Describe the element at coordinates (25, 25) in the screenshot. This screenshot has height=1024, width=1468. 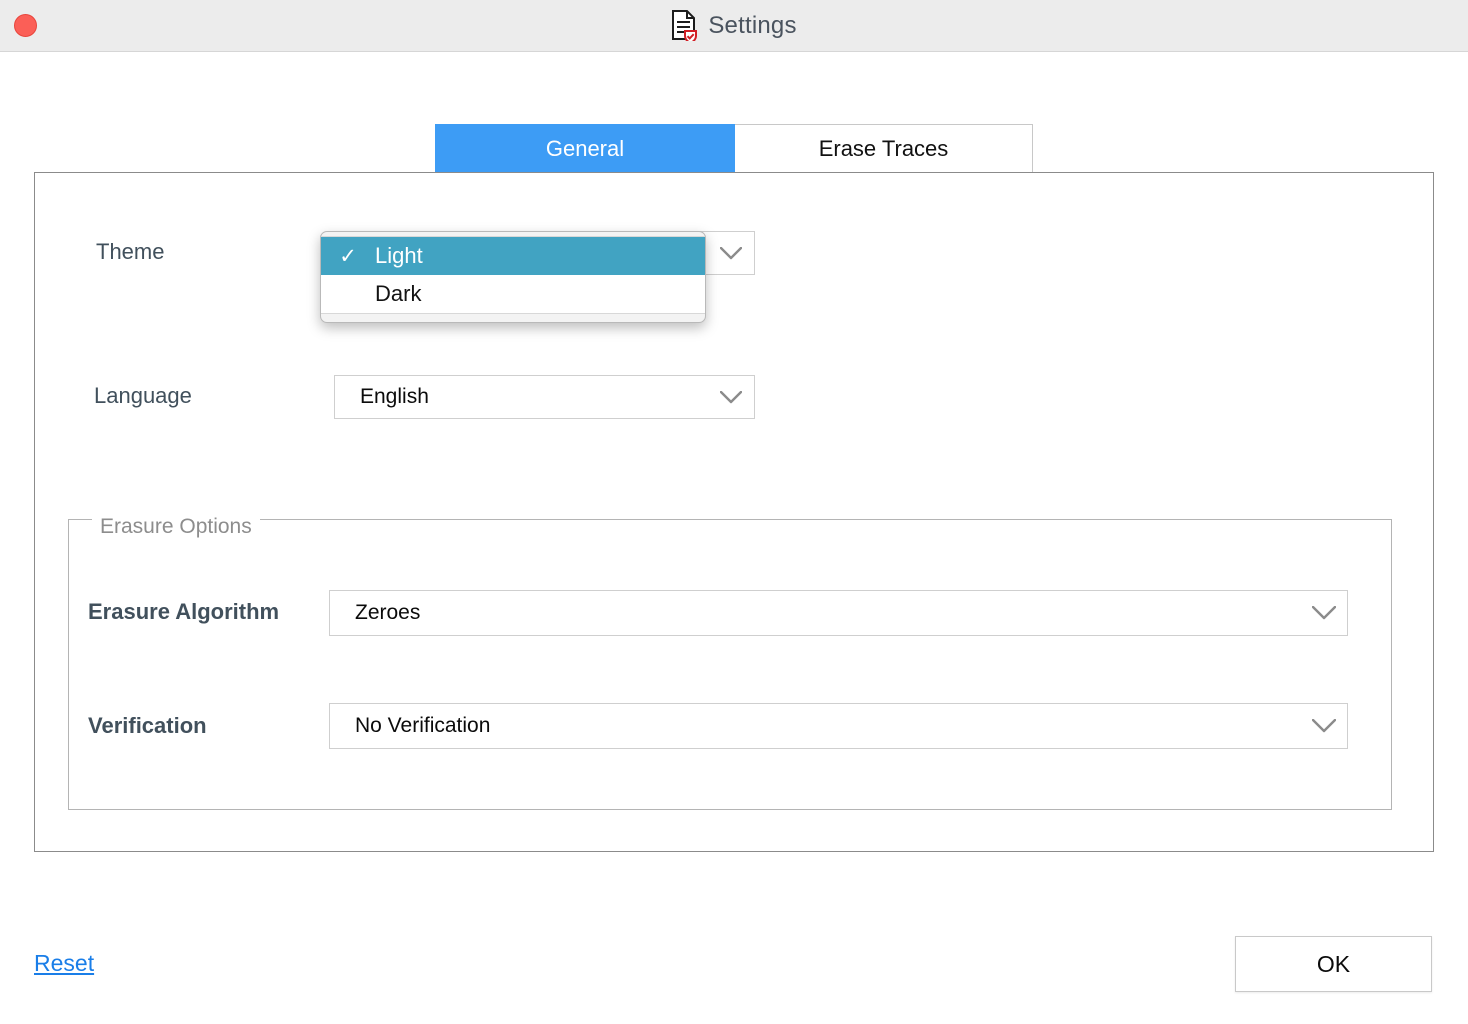
I see `close-window-button` at that location.